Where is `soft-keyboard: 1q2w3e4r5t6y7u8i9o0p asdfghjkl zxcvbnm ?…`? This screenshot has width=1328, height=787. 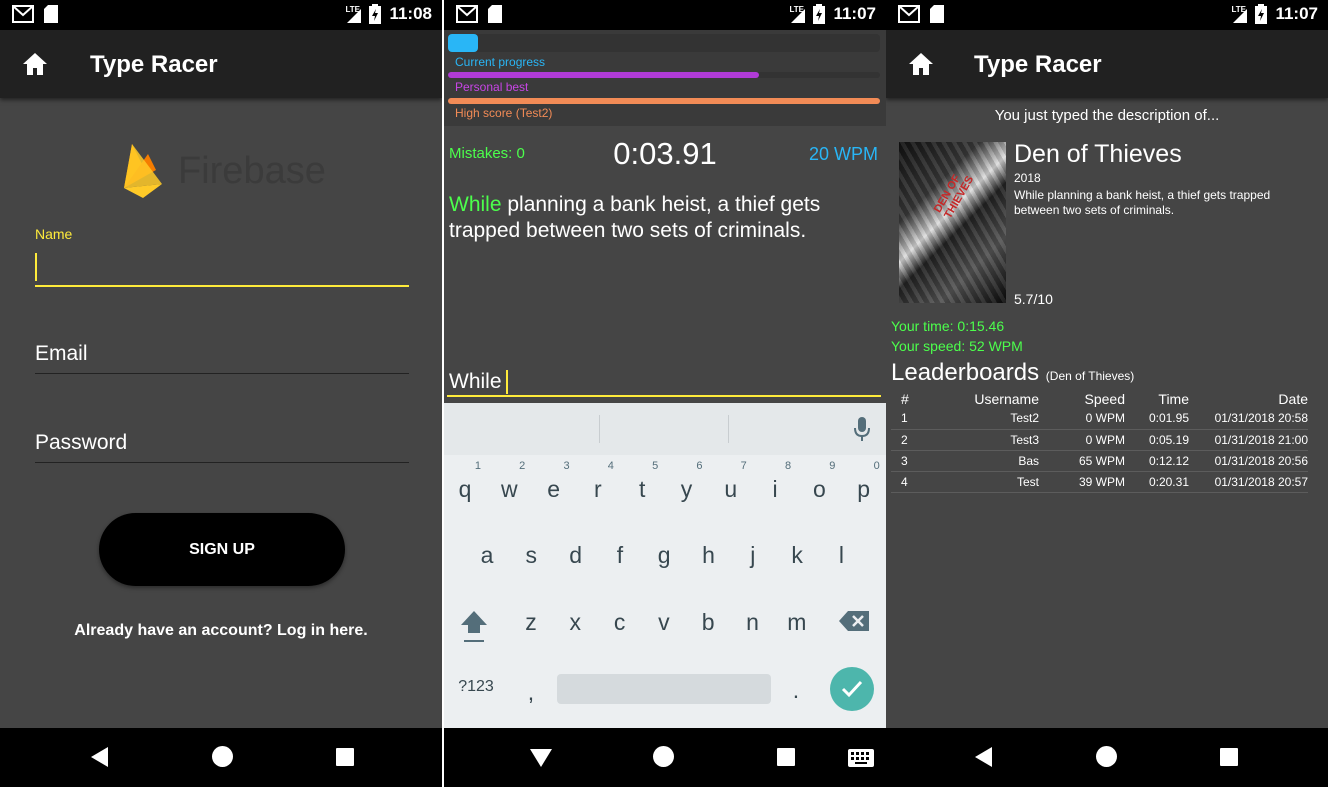 soft-keyboard: 1q2w3e4r5t6y7u8i9o0p asdfghjkl zxcvbnm ?… is located at coordinates (665, 565).